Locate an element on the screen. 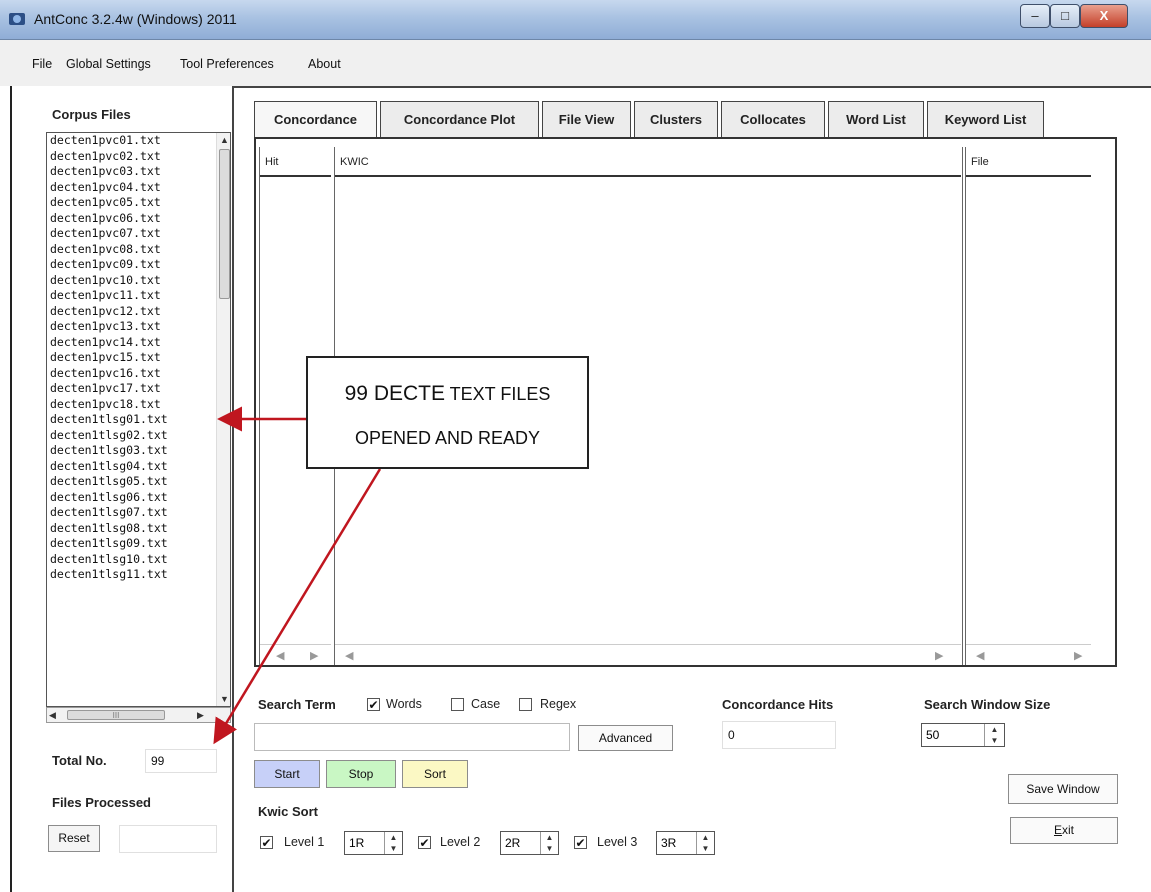 This screenshot has height=892, width=1151. advanced-button: Advanced is located at coordinates (625, 738).